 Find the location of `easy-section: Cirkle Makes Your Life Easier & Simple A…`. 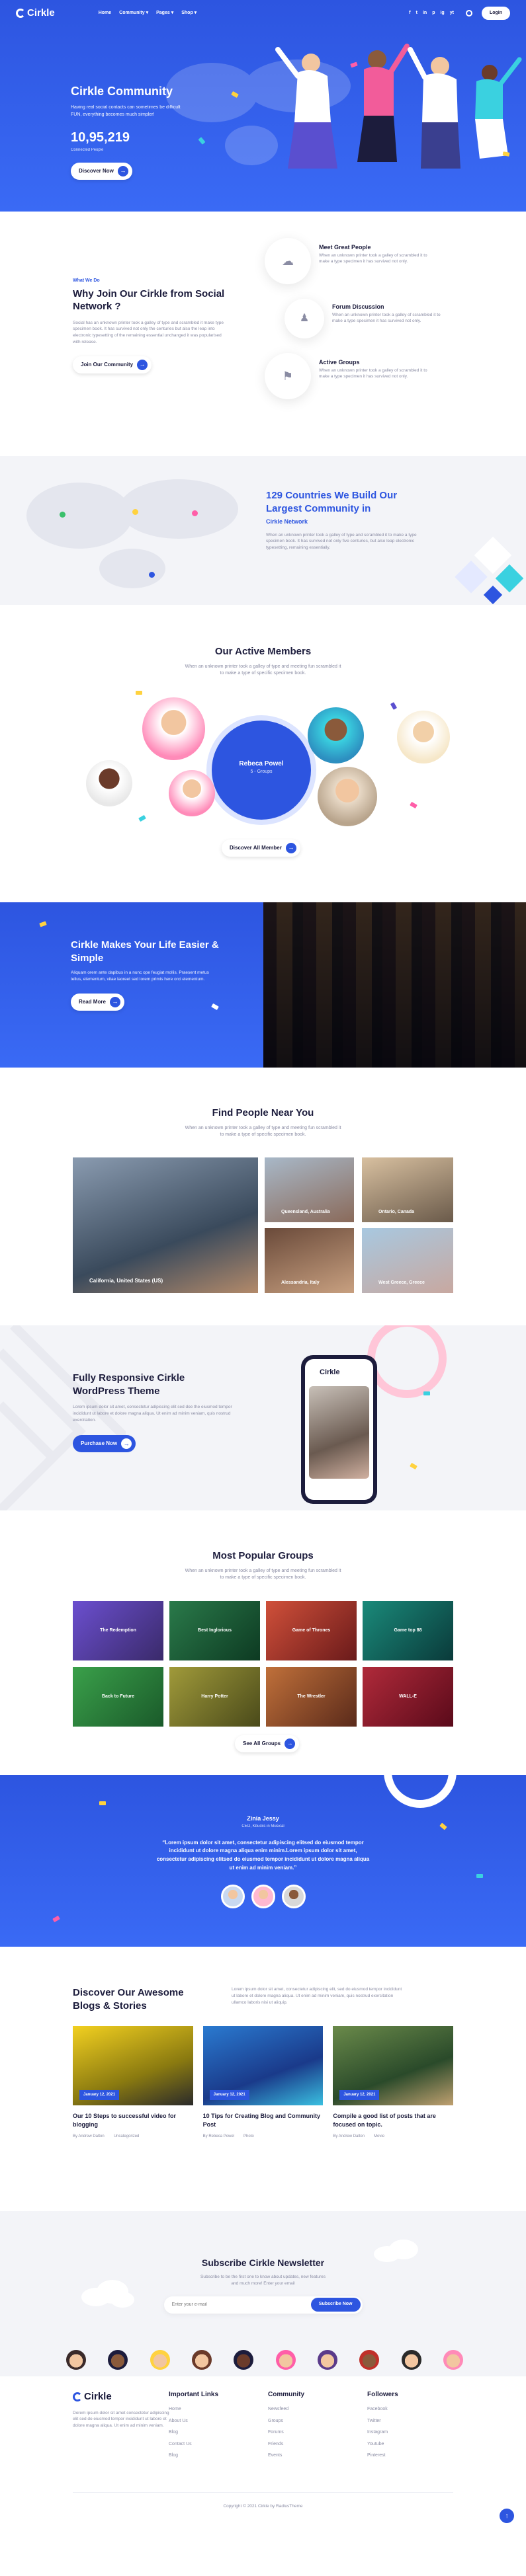

easy-section: Cirkle Makes Your Life Easier & Simple A… is located at coordinates (263, 985).